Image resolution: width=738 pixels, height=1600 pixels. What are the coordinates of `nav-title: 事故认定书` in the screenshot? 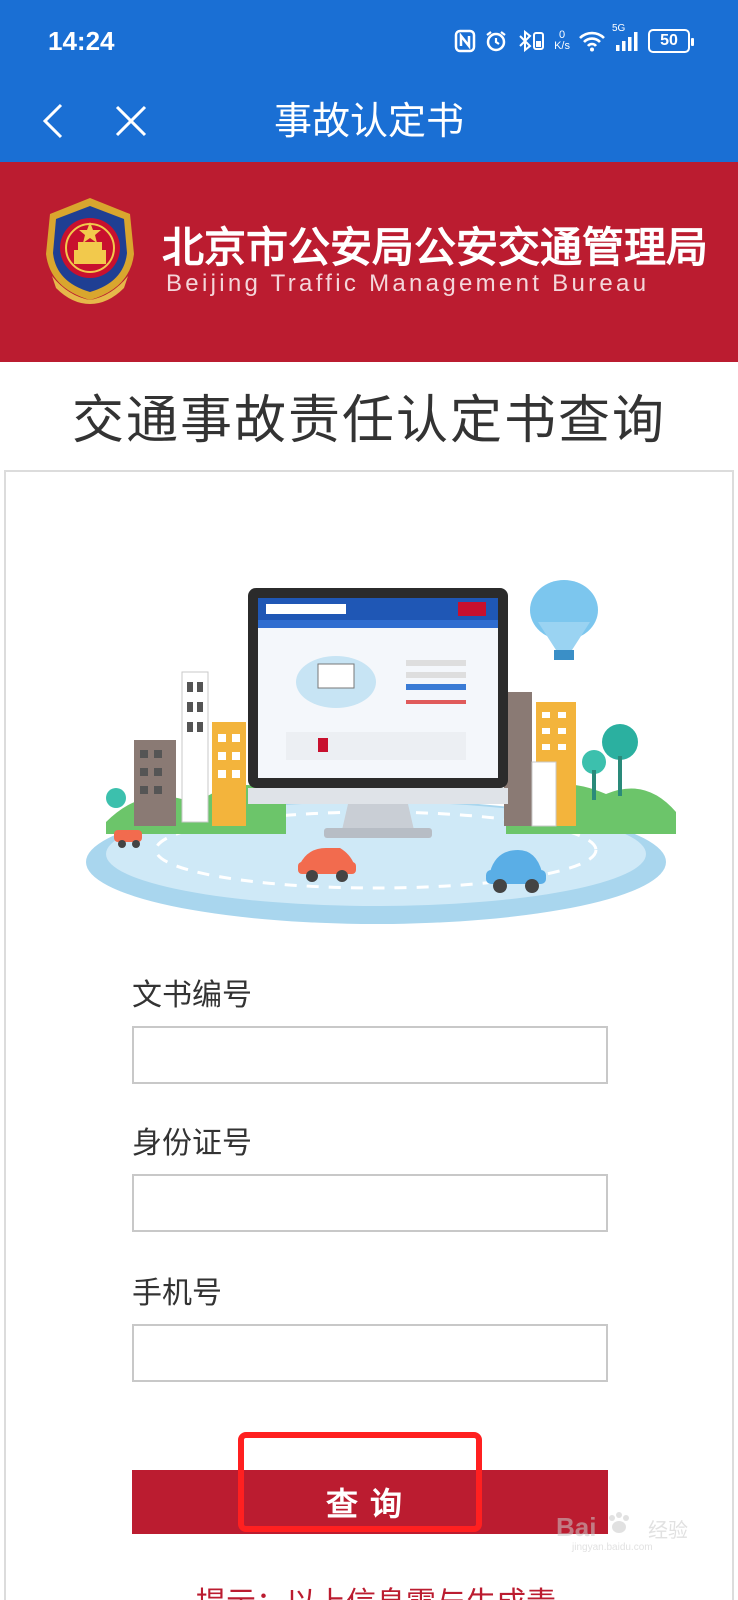 It's located at (368, 121).